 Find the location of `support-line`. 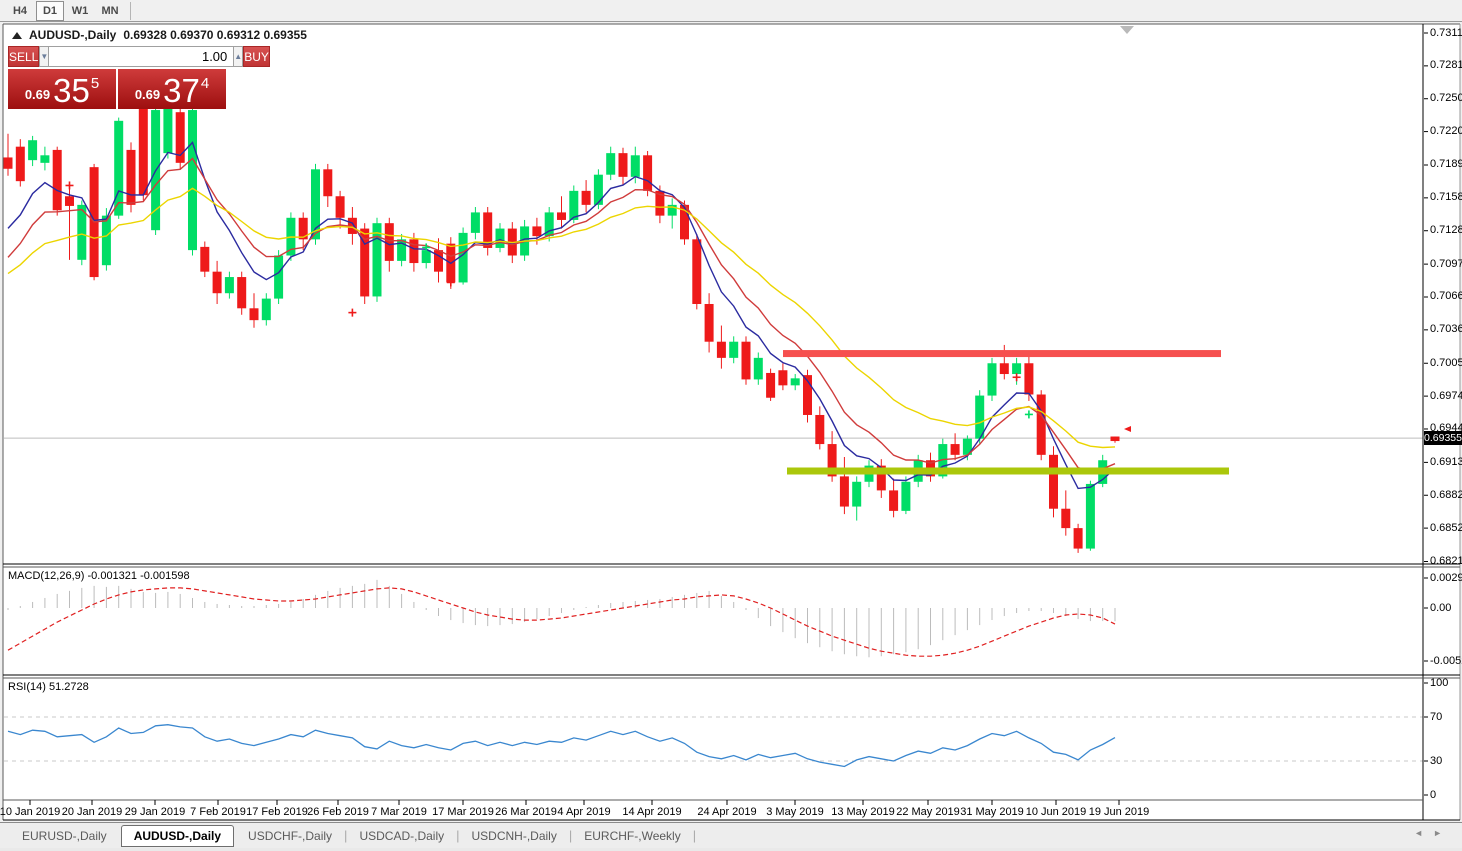

support-line is located at coordinates (1008, 471).